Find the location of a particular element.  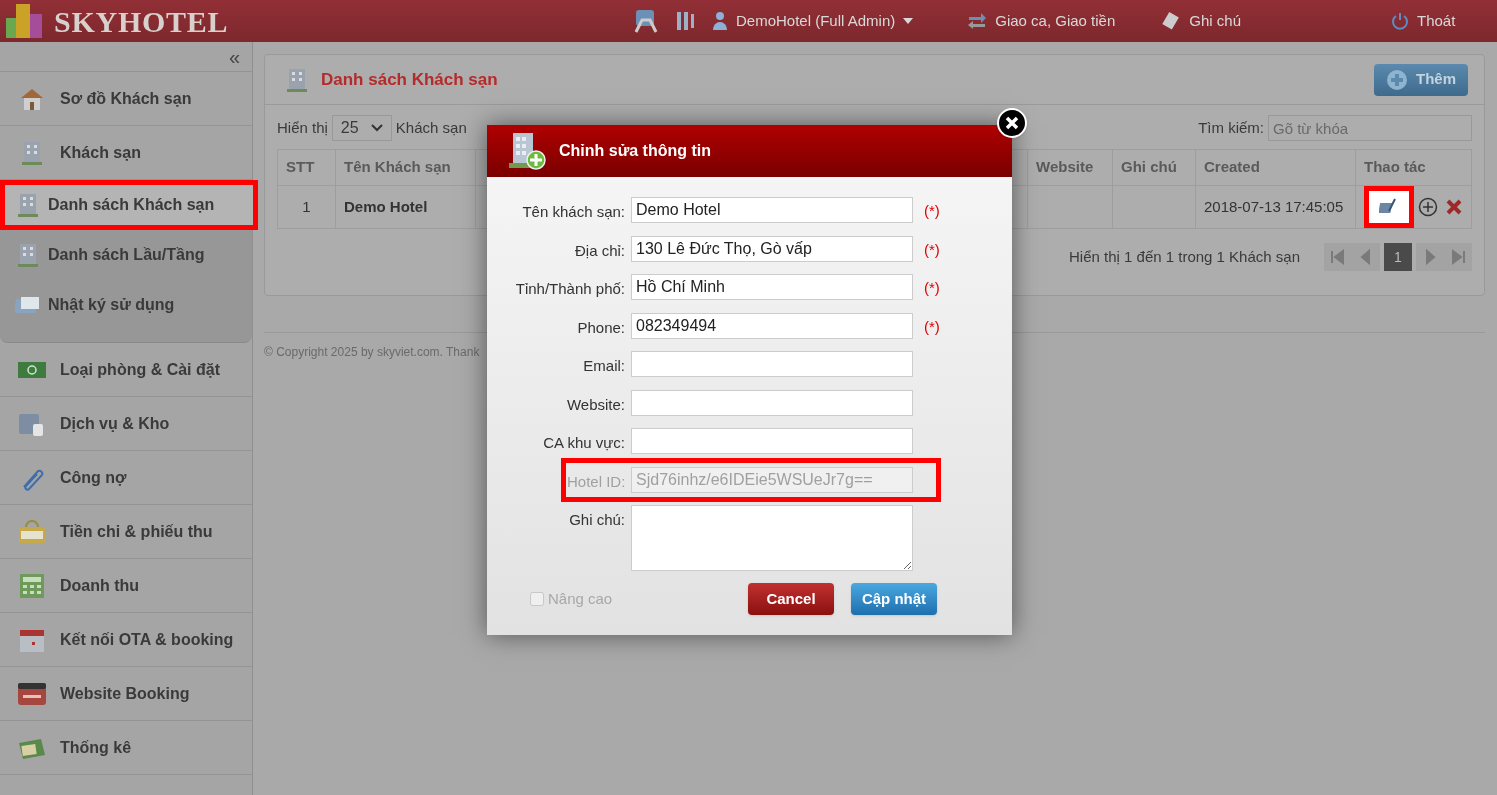

search-label: Tìm kiếm: is located at coordinates (1231, 127).